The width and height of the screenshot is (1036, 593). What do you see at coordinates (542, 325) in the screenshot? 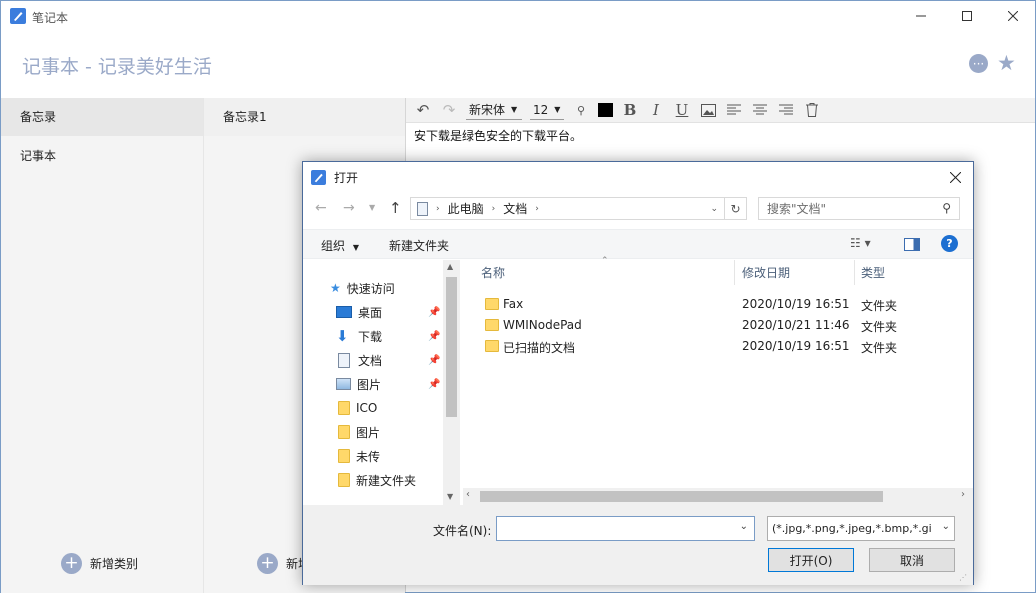
I see `file-name: WMINodePad` at bounding box center [542, 325].